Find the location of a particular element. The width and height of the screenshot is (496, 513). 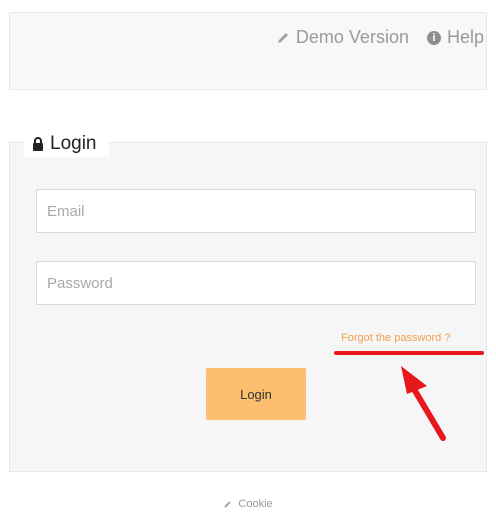

forgot-password-link: Forgot the password ? is located at coordinates (395, 338).